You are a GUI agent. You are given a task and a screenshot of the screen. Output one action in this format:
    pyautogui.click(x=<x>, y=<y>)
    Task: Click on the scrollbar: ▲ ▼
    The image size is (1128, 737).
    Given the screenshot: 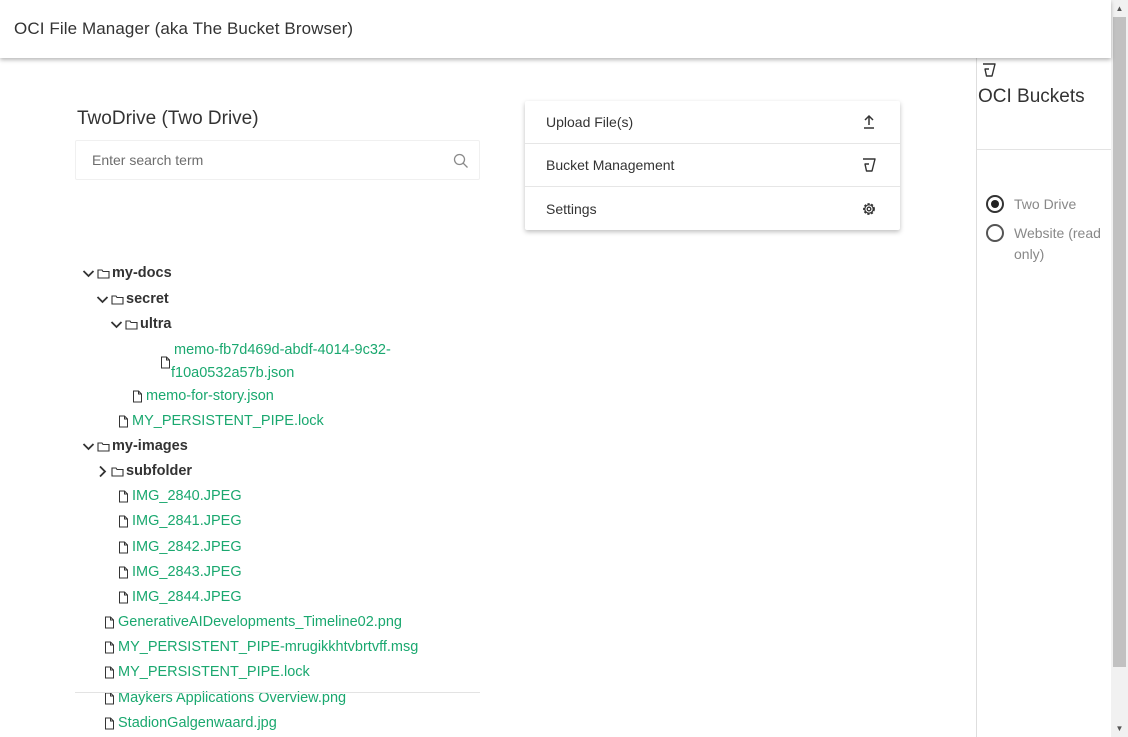 What is the action you would take?
    pyautogui.click(x=1119, y=368)
    